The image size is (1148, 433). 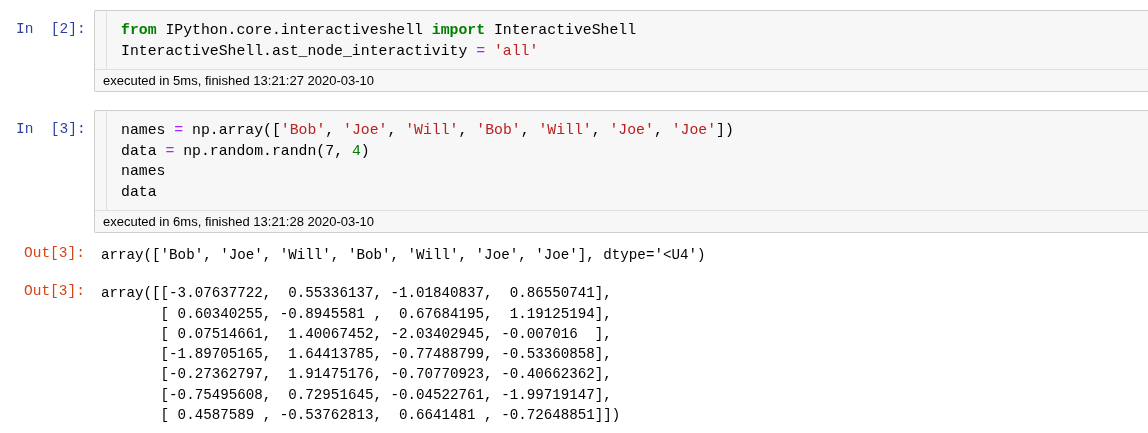 I want to click on output-line: [ 0.60340255, -0.8945581 , 0.67684195, 1.19125194],, so click(x=386, y=314).